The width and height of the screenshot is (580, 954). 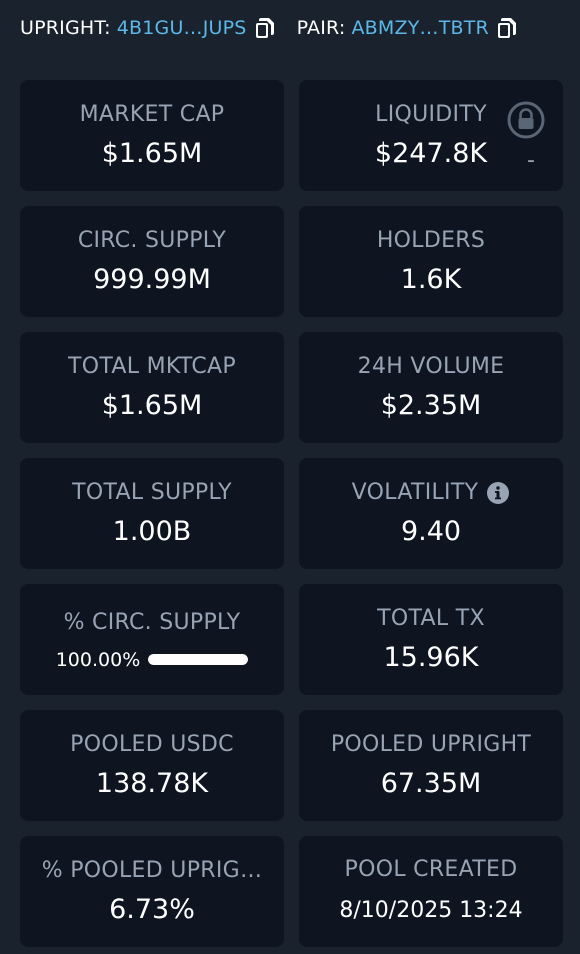 What do you see at coordinates (152, 639) in the screenshot?
I see `pct-circ-supply-card: % CIRC. SUPPLY 100.00%` at bounding box center [152, 639].